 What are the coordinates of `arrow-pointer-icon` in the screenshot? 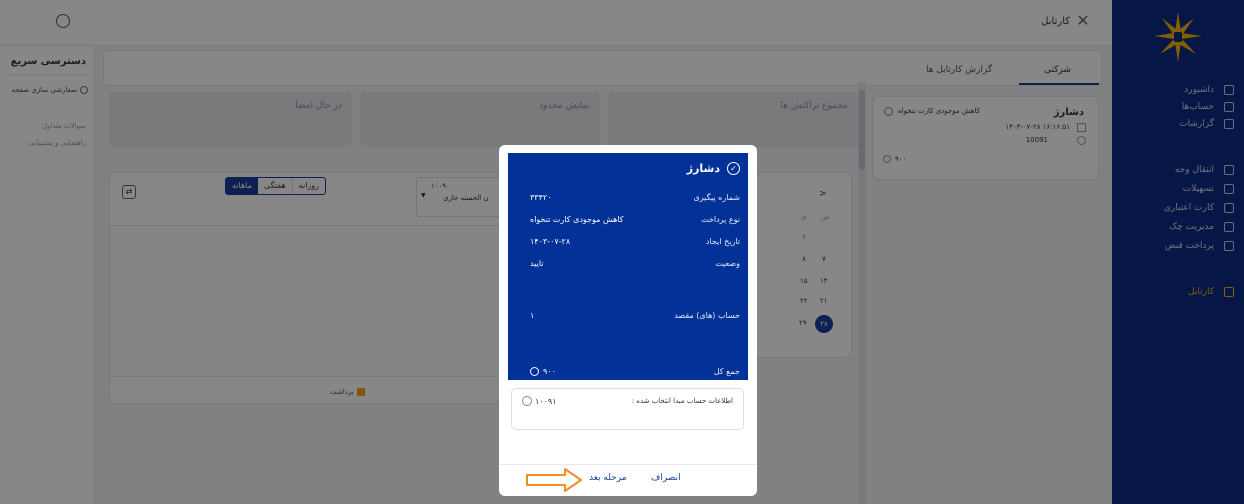 It's located at (554, 480).